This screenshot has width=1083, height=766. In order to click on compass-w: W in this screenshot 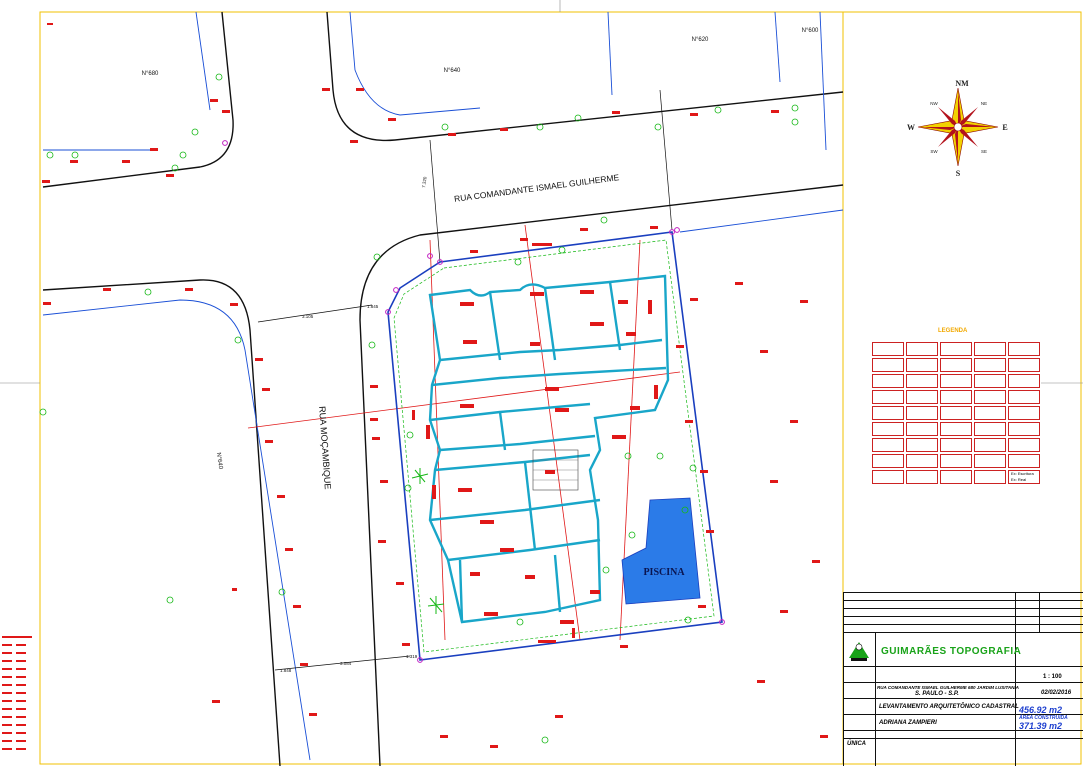, I will do `click(911, 127)`.